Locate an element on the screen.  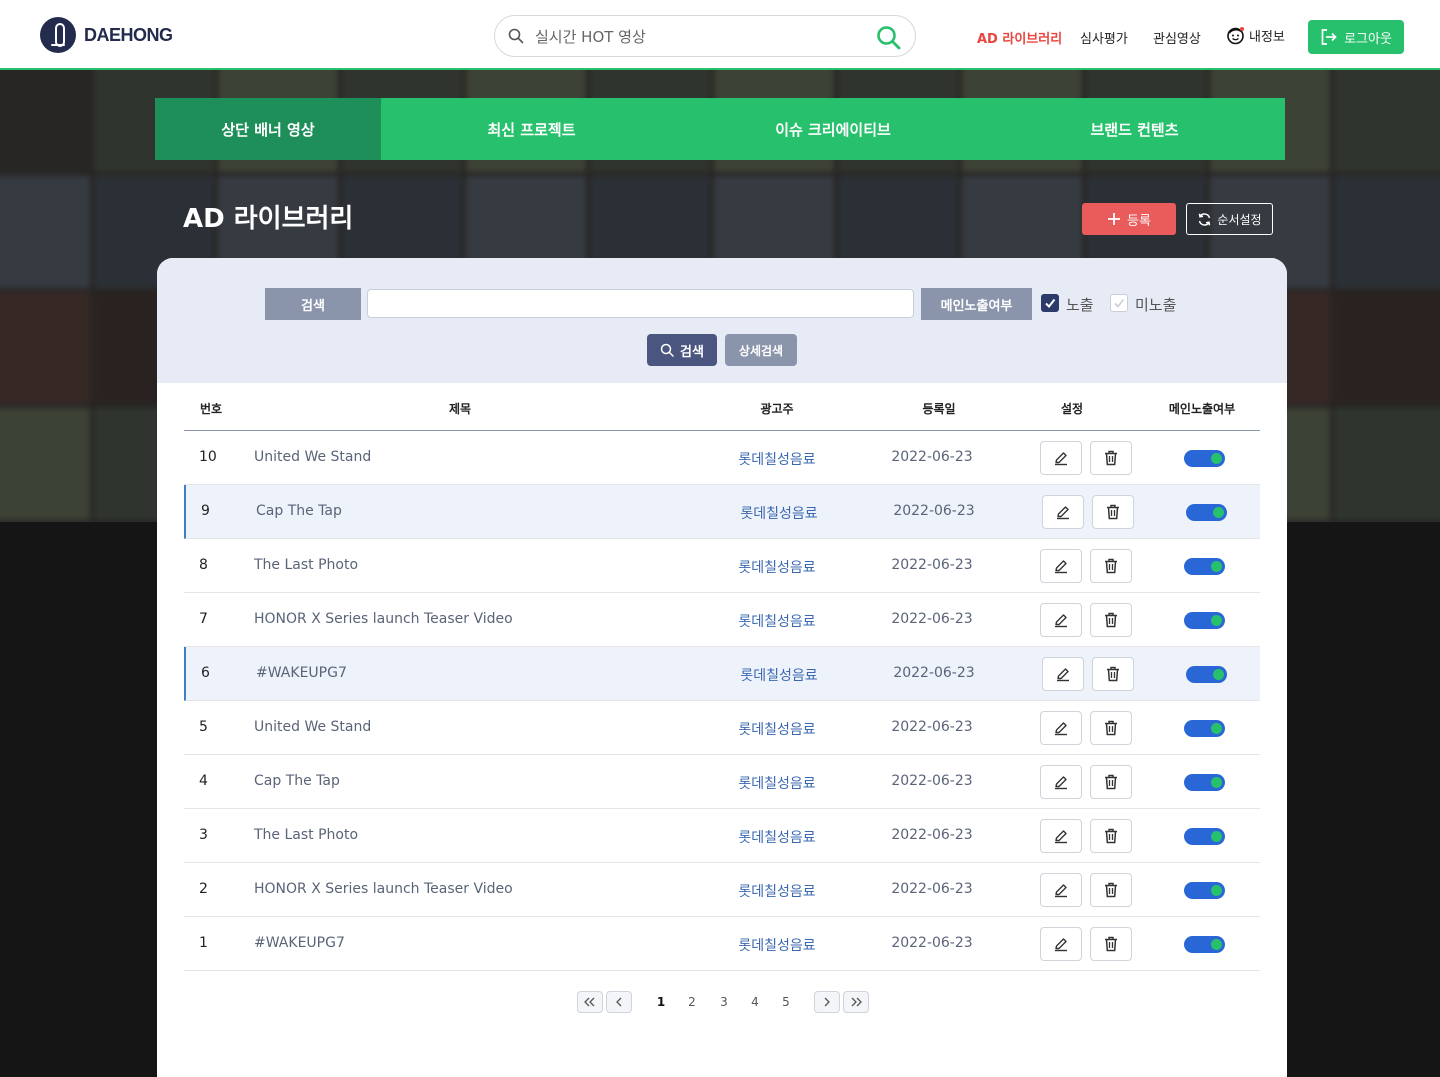
table-row: 3 The Last Photo 롯데칠성음료 2022-06-23 is located at coordinates (722, 836).